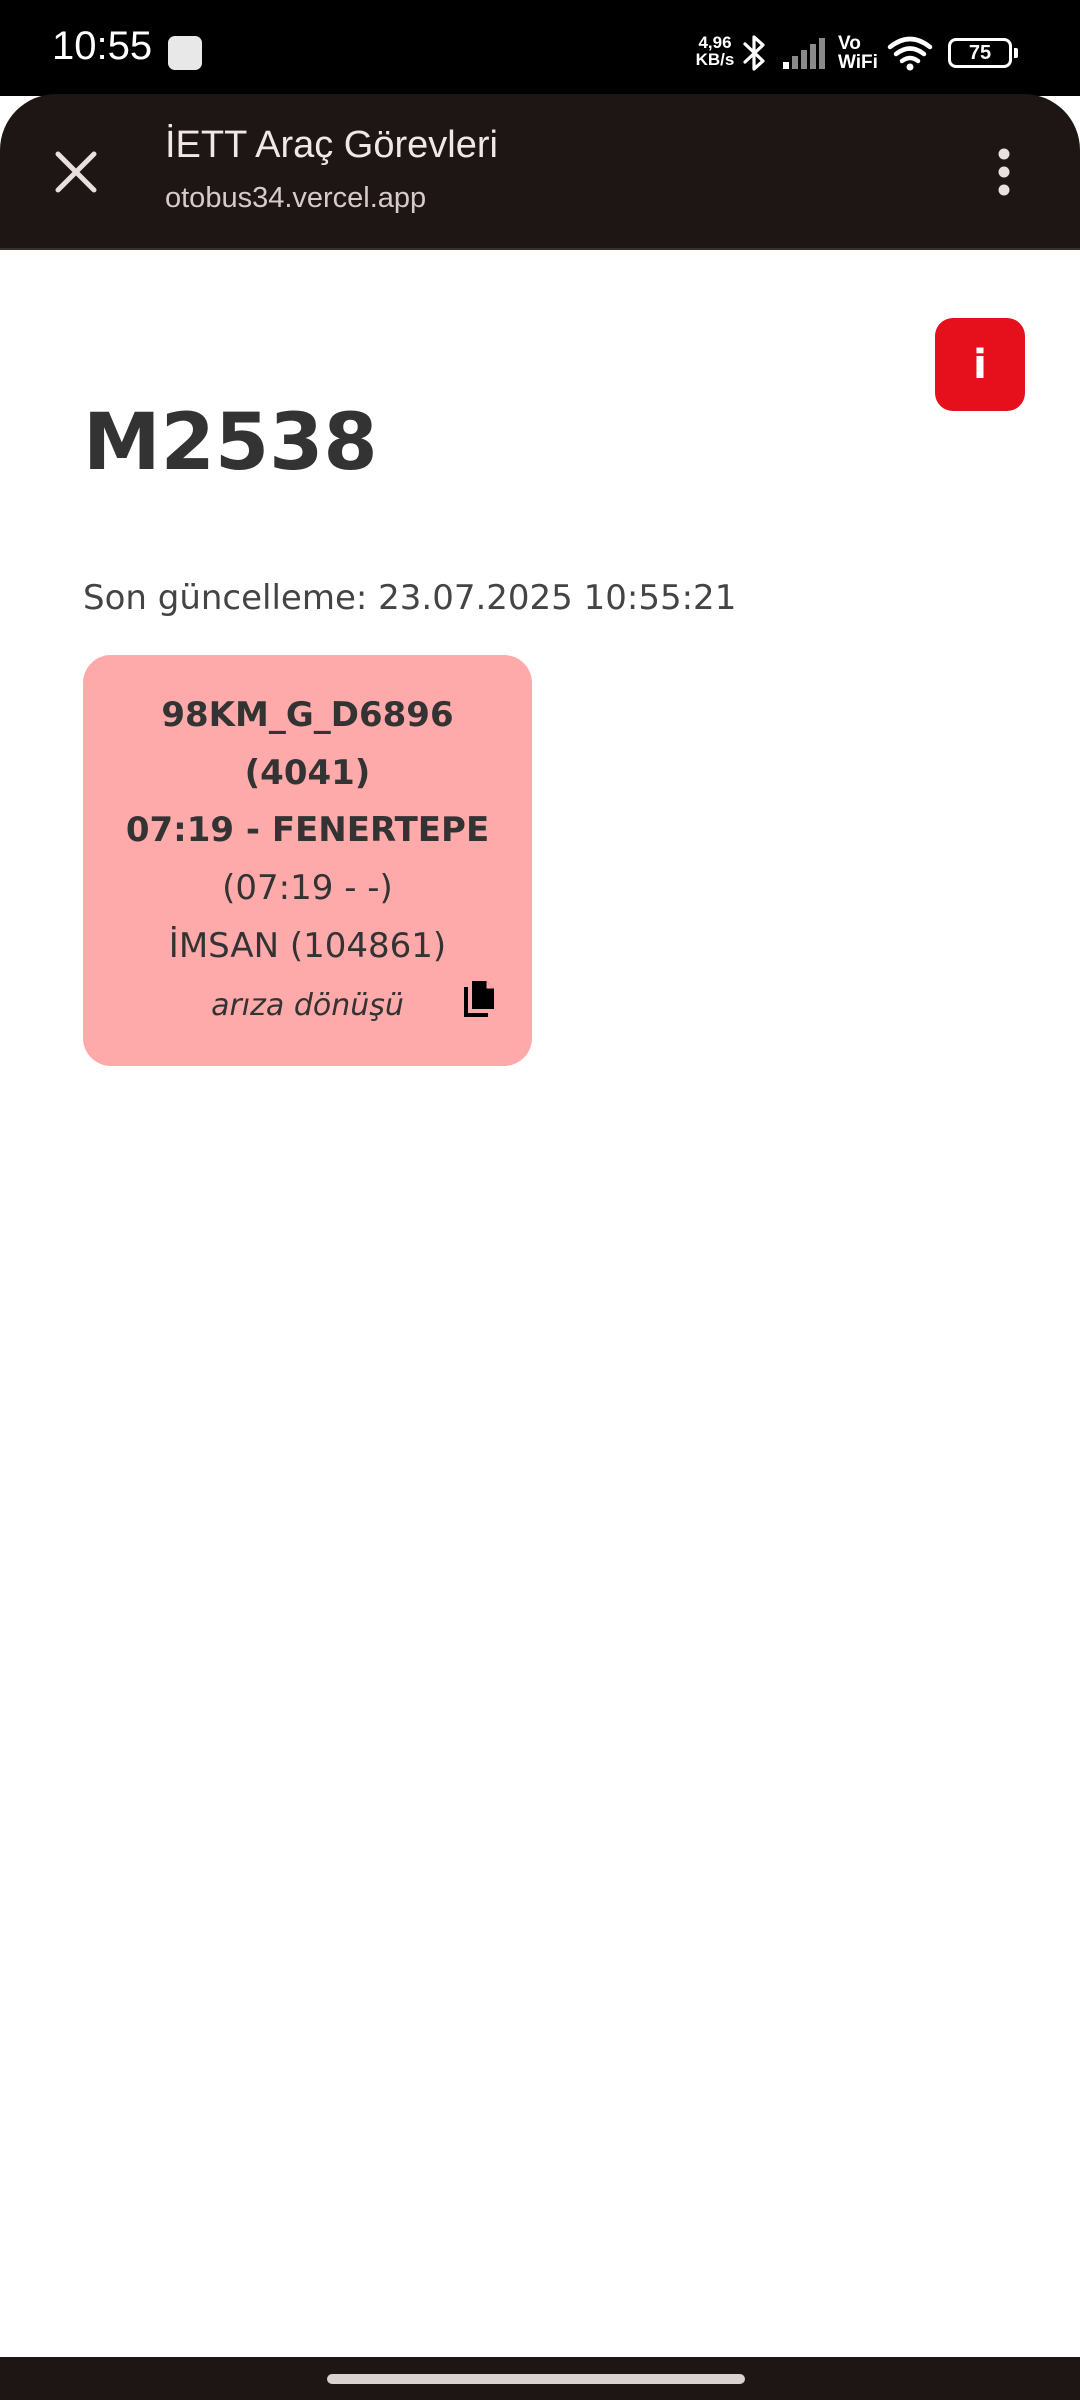  What do you see at coordinates (715, 59) in the screenshot?
I see `network-speed-unit: KB/s` at bounding box center [715, 59].